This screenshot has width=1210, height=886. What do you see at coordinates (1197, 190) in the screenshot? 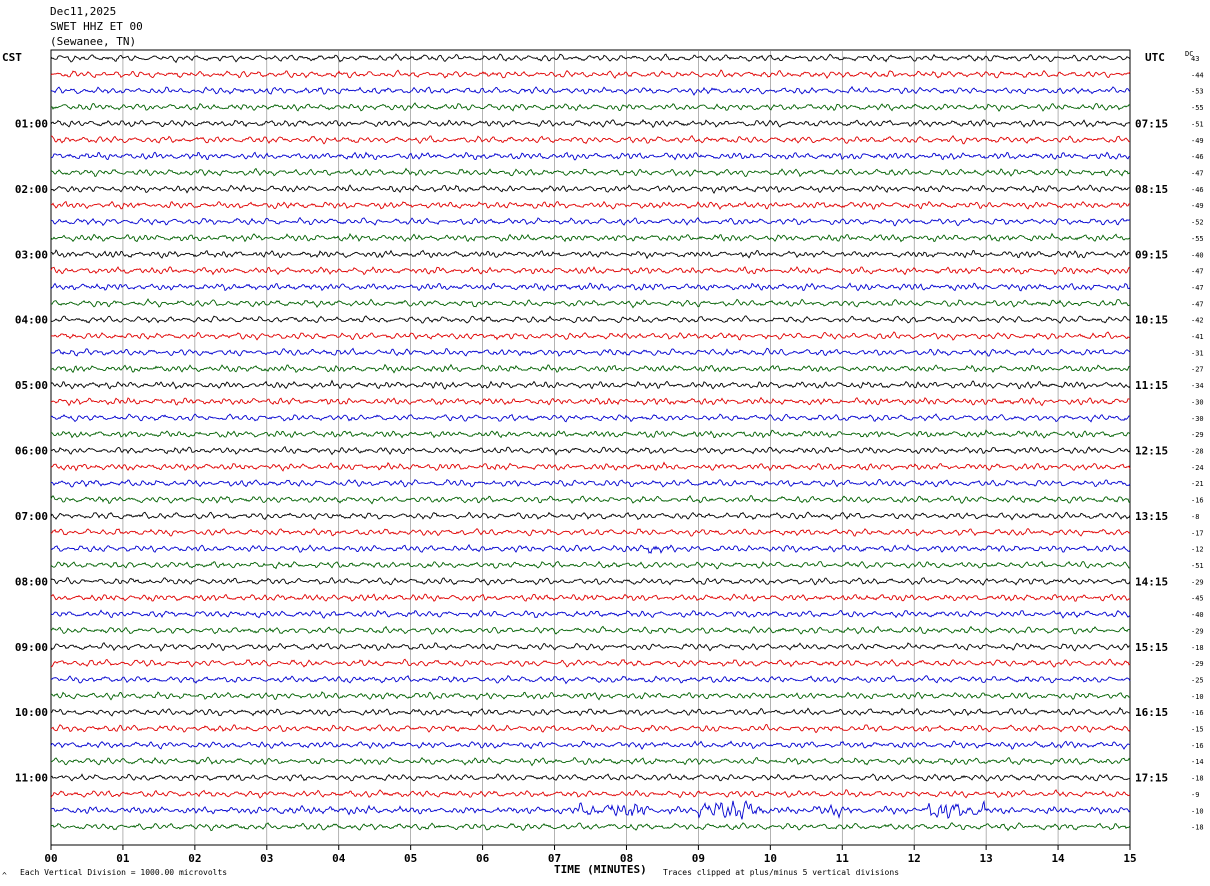
I see `dc-offset-label: -46` at bounding box center [1197, 190].